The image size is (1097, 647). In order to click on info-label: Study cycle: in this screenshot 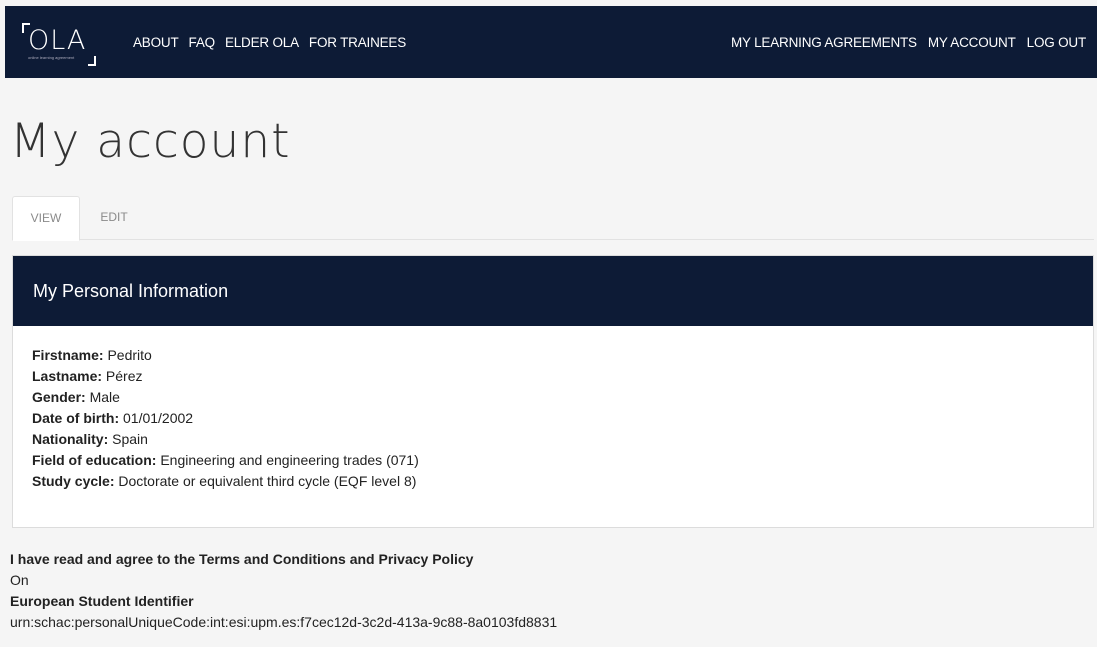, I will do `click(73, 481)`.